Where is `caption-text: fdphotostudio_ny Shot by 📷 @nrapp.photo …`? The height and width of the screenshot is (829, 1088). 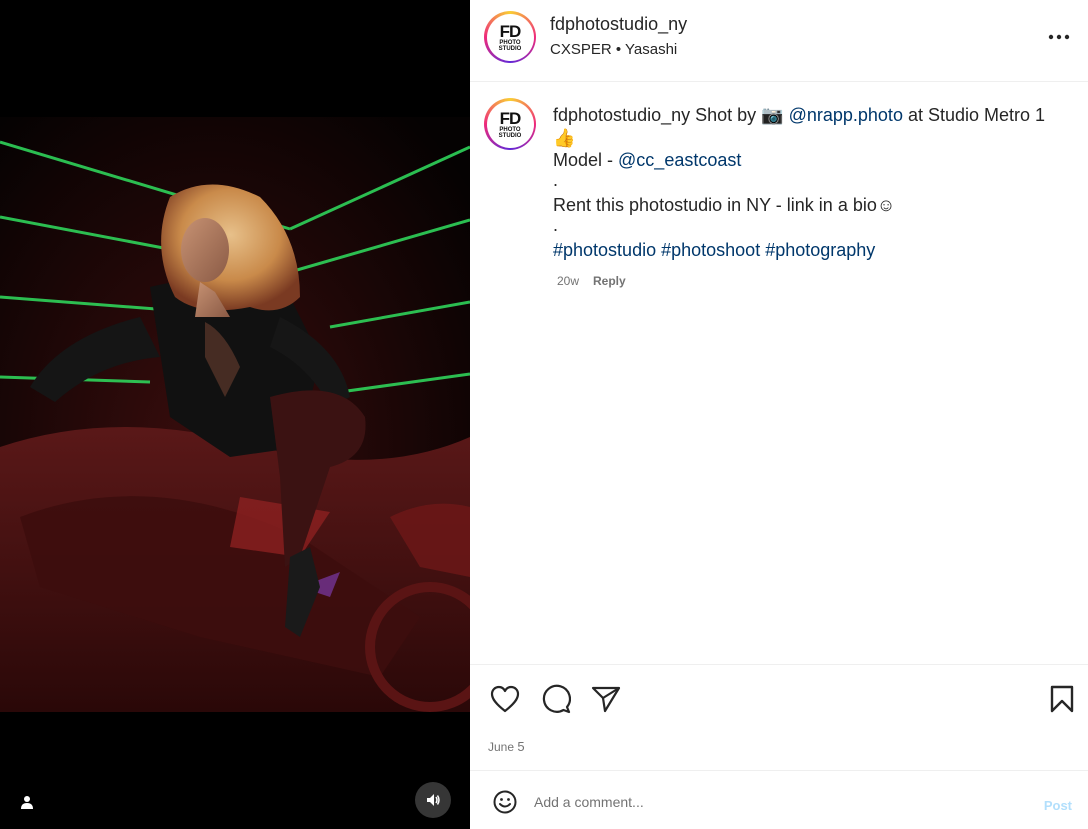
caption-text: fdphotostudio_ny Shot by 📷 @nrapp.photo … is located at coordinates (808, 183).